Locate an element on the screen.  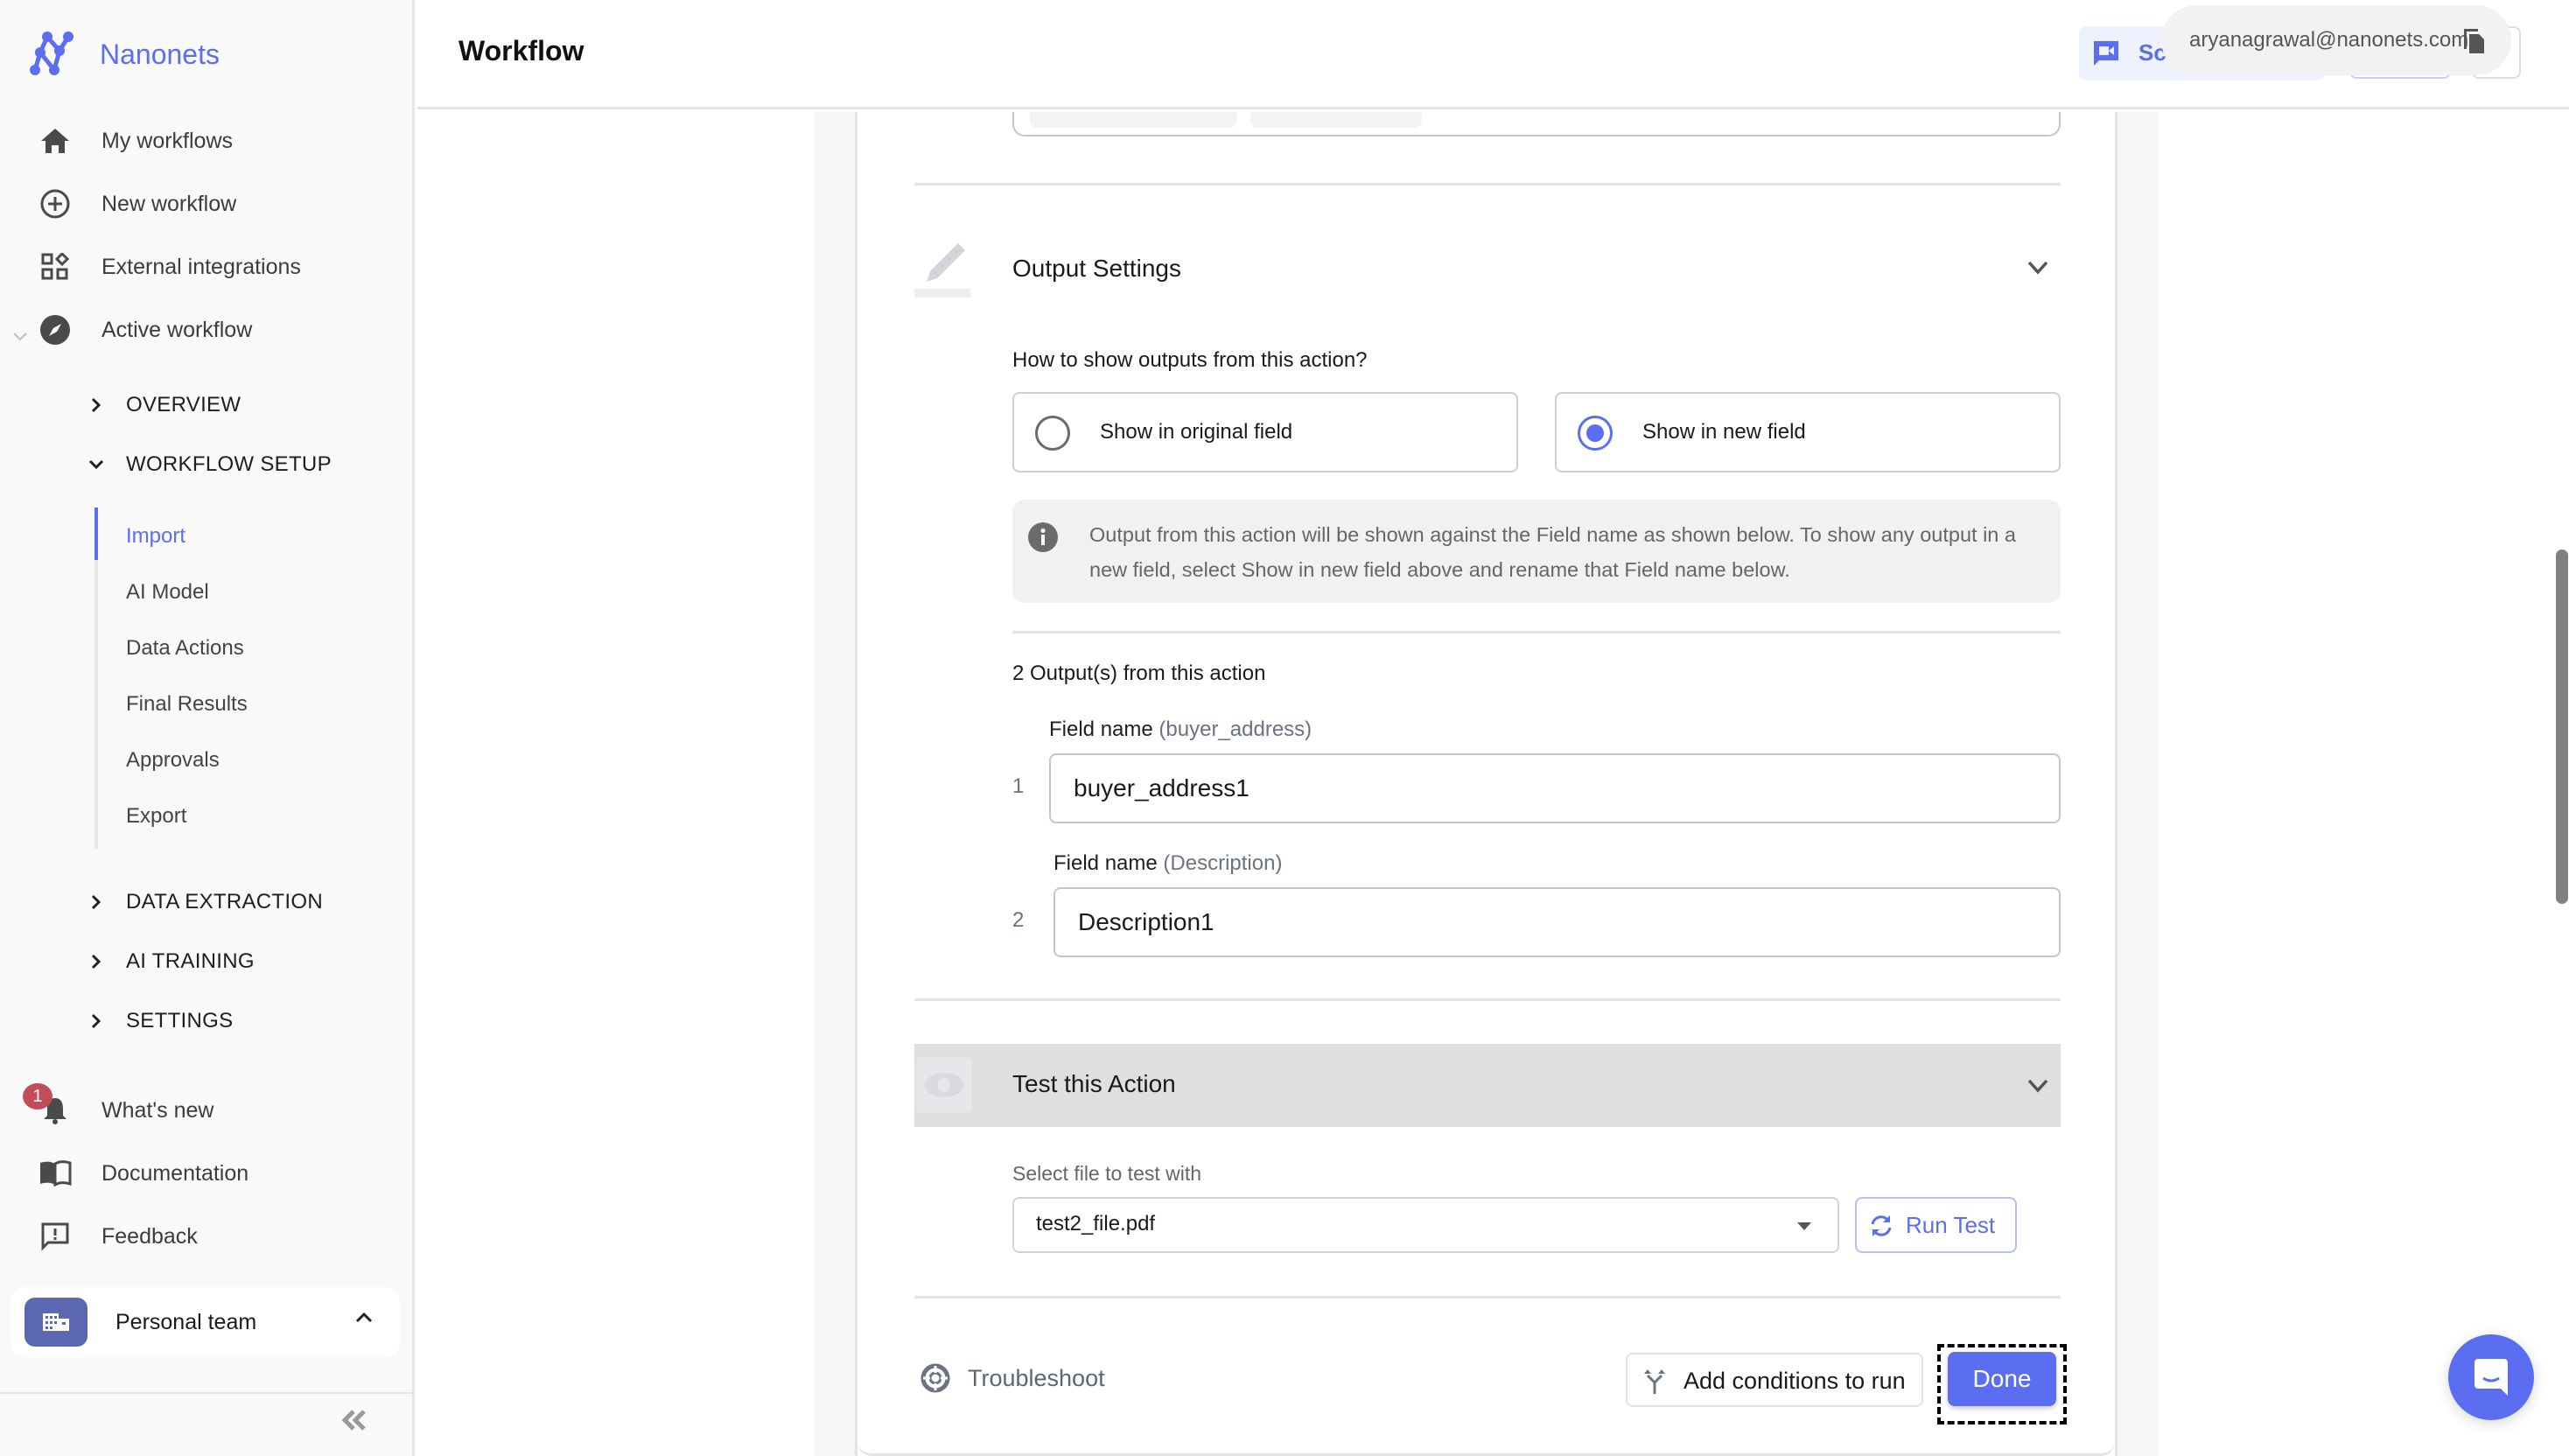
select-file-label: Select file to test with is located at coordinates (1107, 1173).